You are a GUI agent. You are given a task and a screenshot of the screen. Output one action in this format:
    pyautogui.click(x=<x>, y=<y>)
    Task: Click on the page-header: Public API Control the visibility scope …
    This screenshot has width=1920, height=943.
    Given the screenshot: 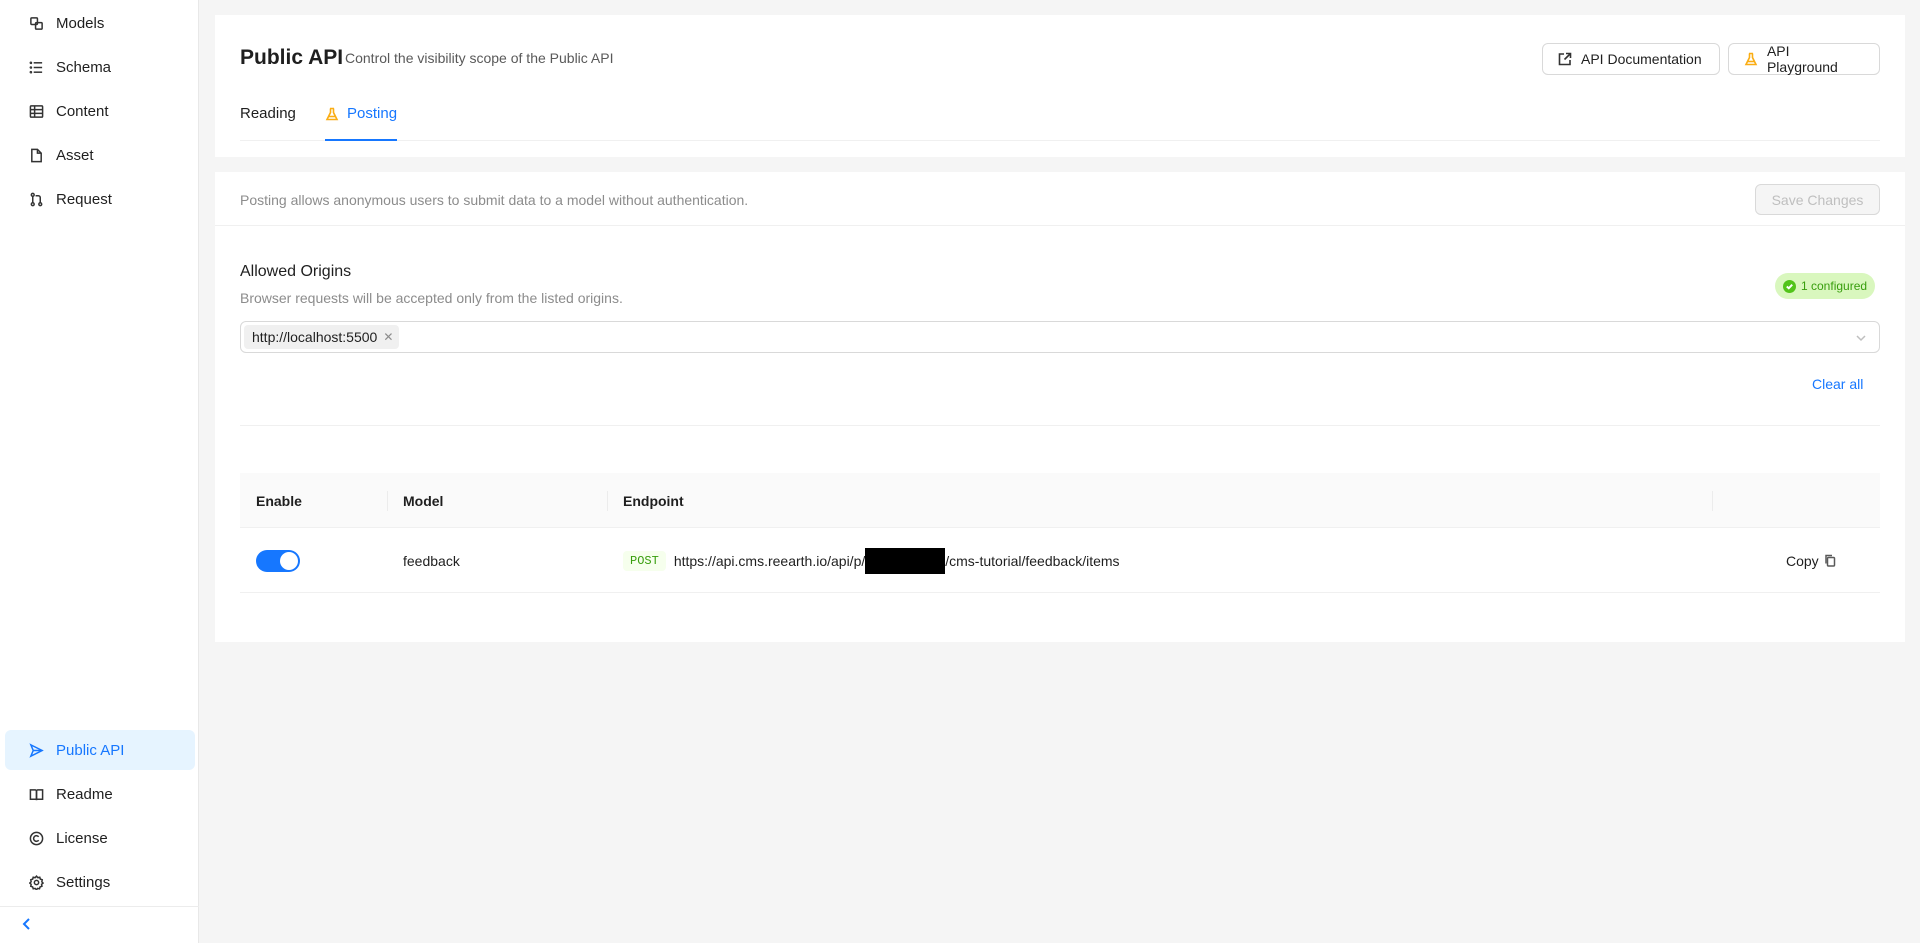 What is the action you would take?
    pyautogui.click(x=1060, y=86)
    